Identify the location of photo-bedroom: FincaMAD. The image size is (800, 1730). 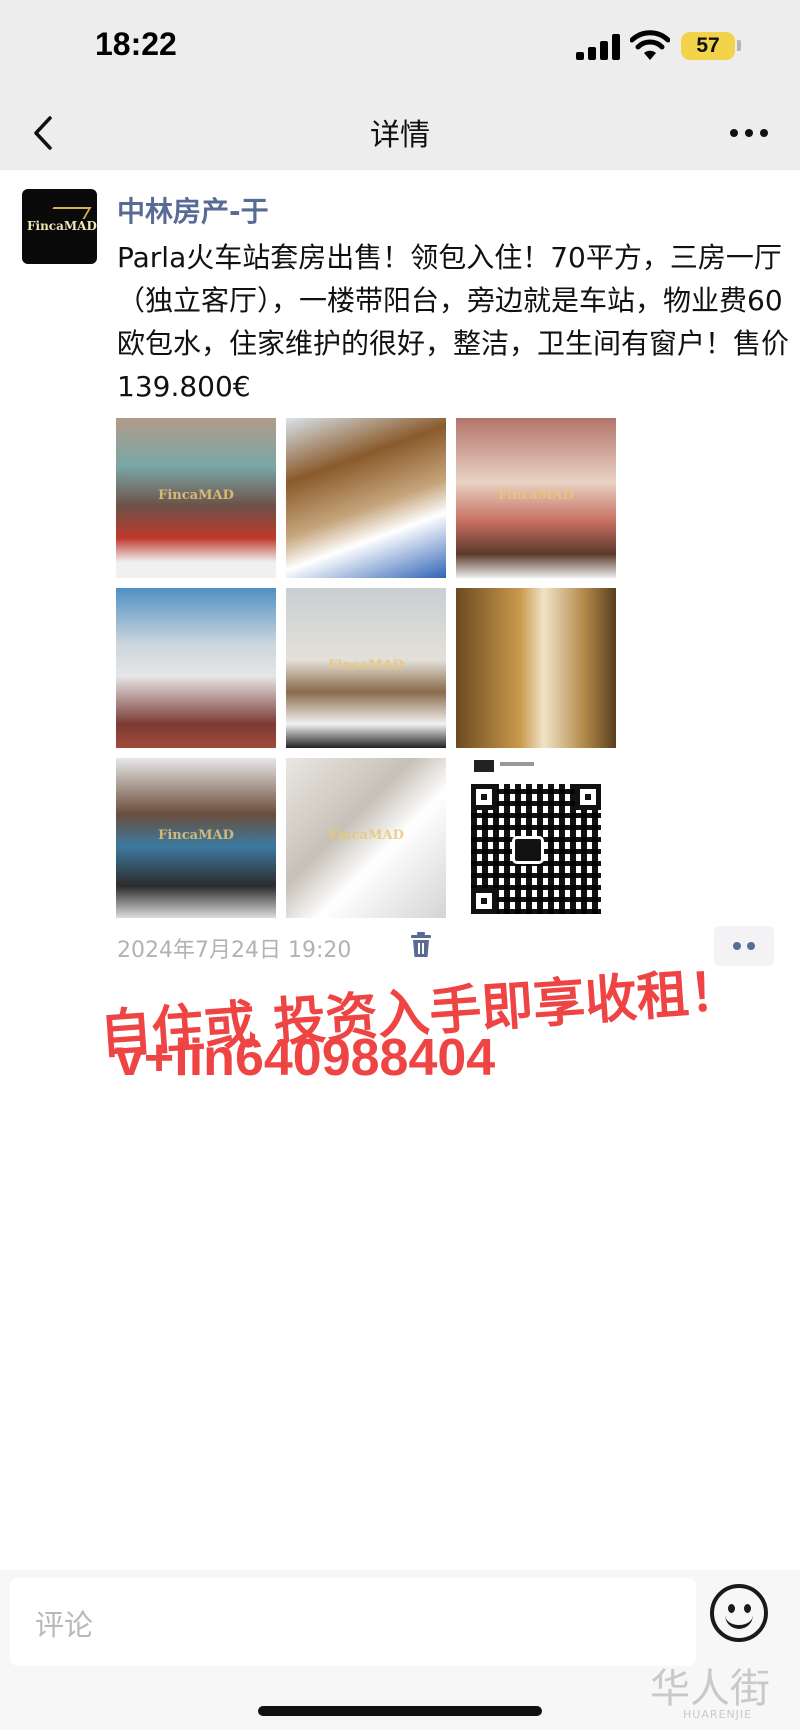
(536, 498).